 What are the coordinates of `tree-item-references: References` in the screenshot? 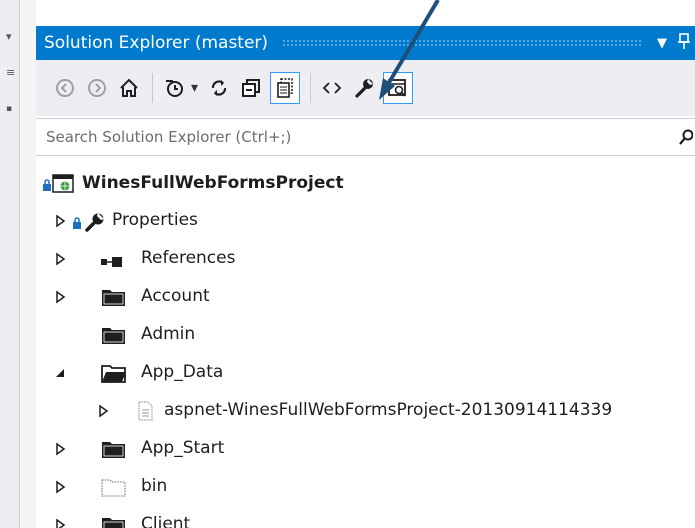 It's located at (365, 259).